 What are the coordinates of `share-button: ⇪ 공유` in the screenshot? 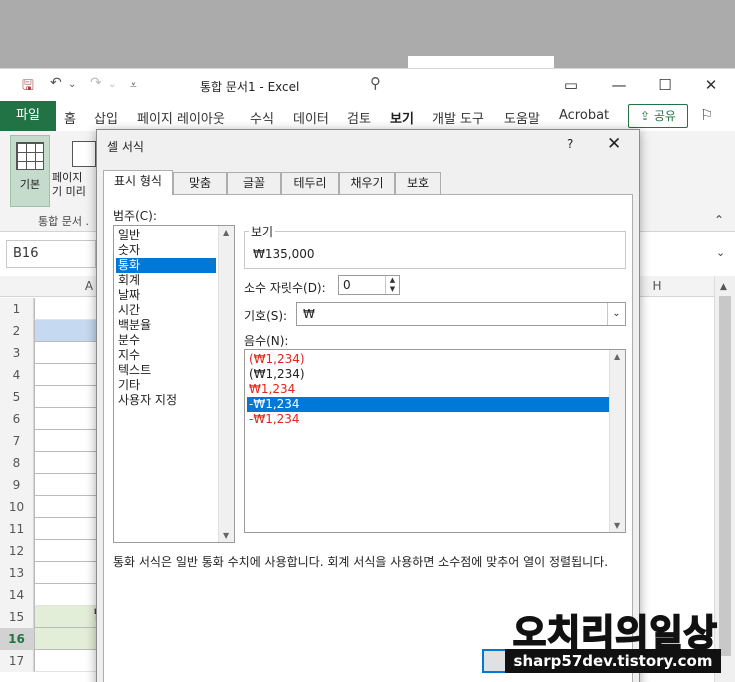 It's located at (658, 116).